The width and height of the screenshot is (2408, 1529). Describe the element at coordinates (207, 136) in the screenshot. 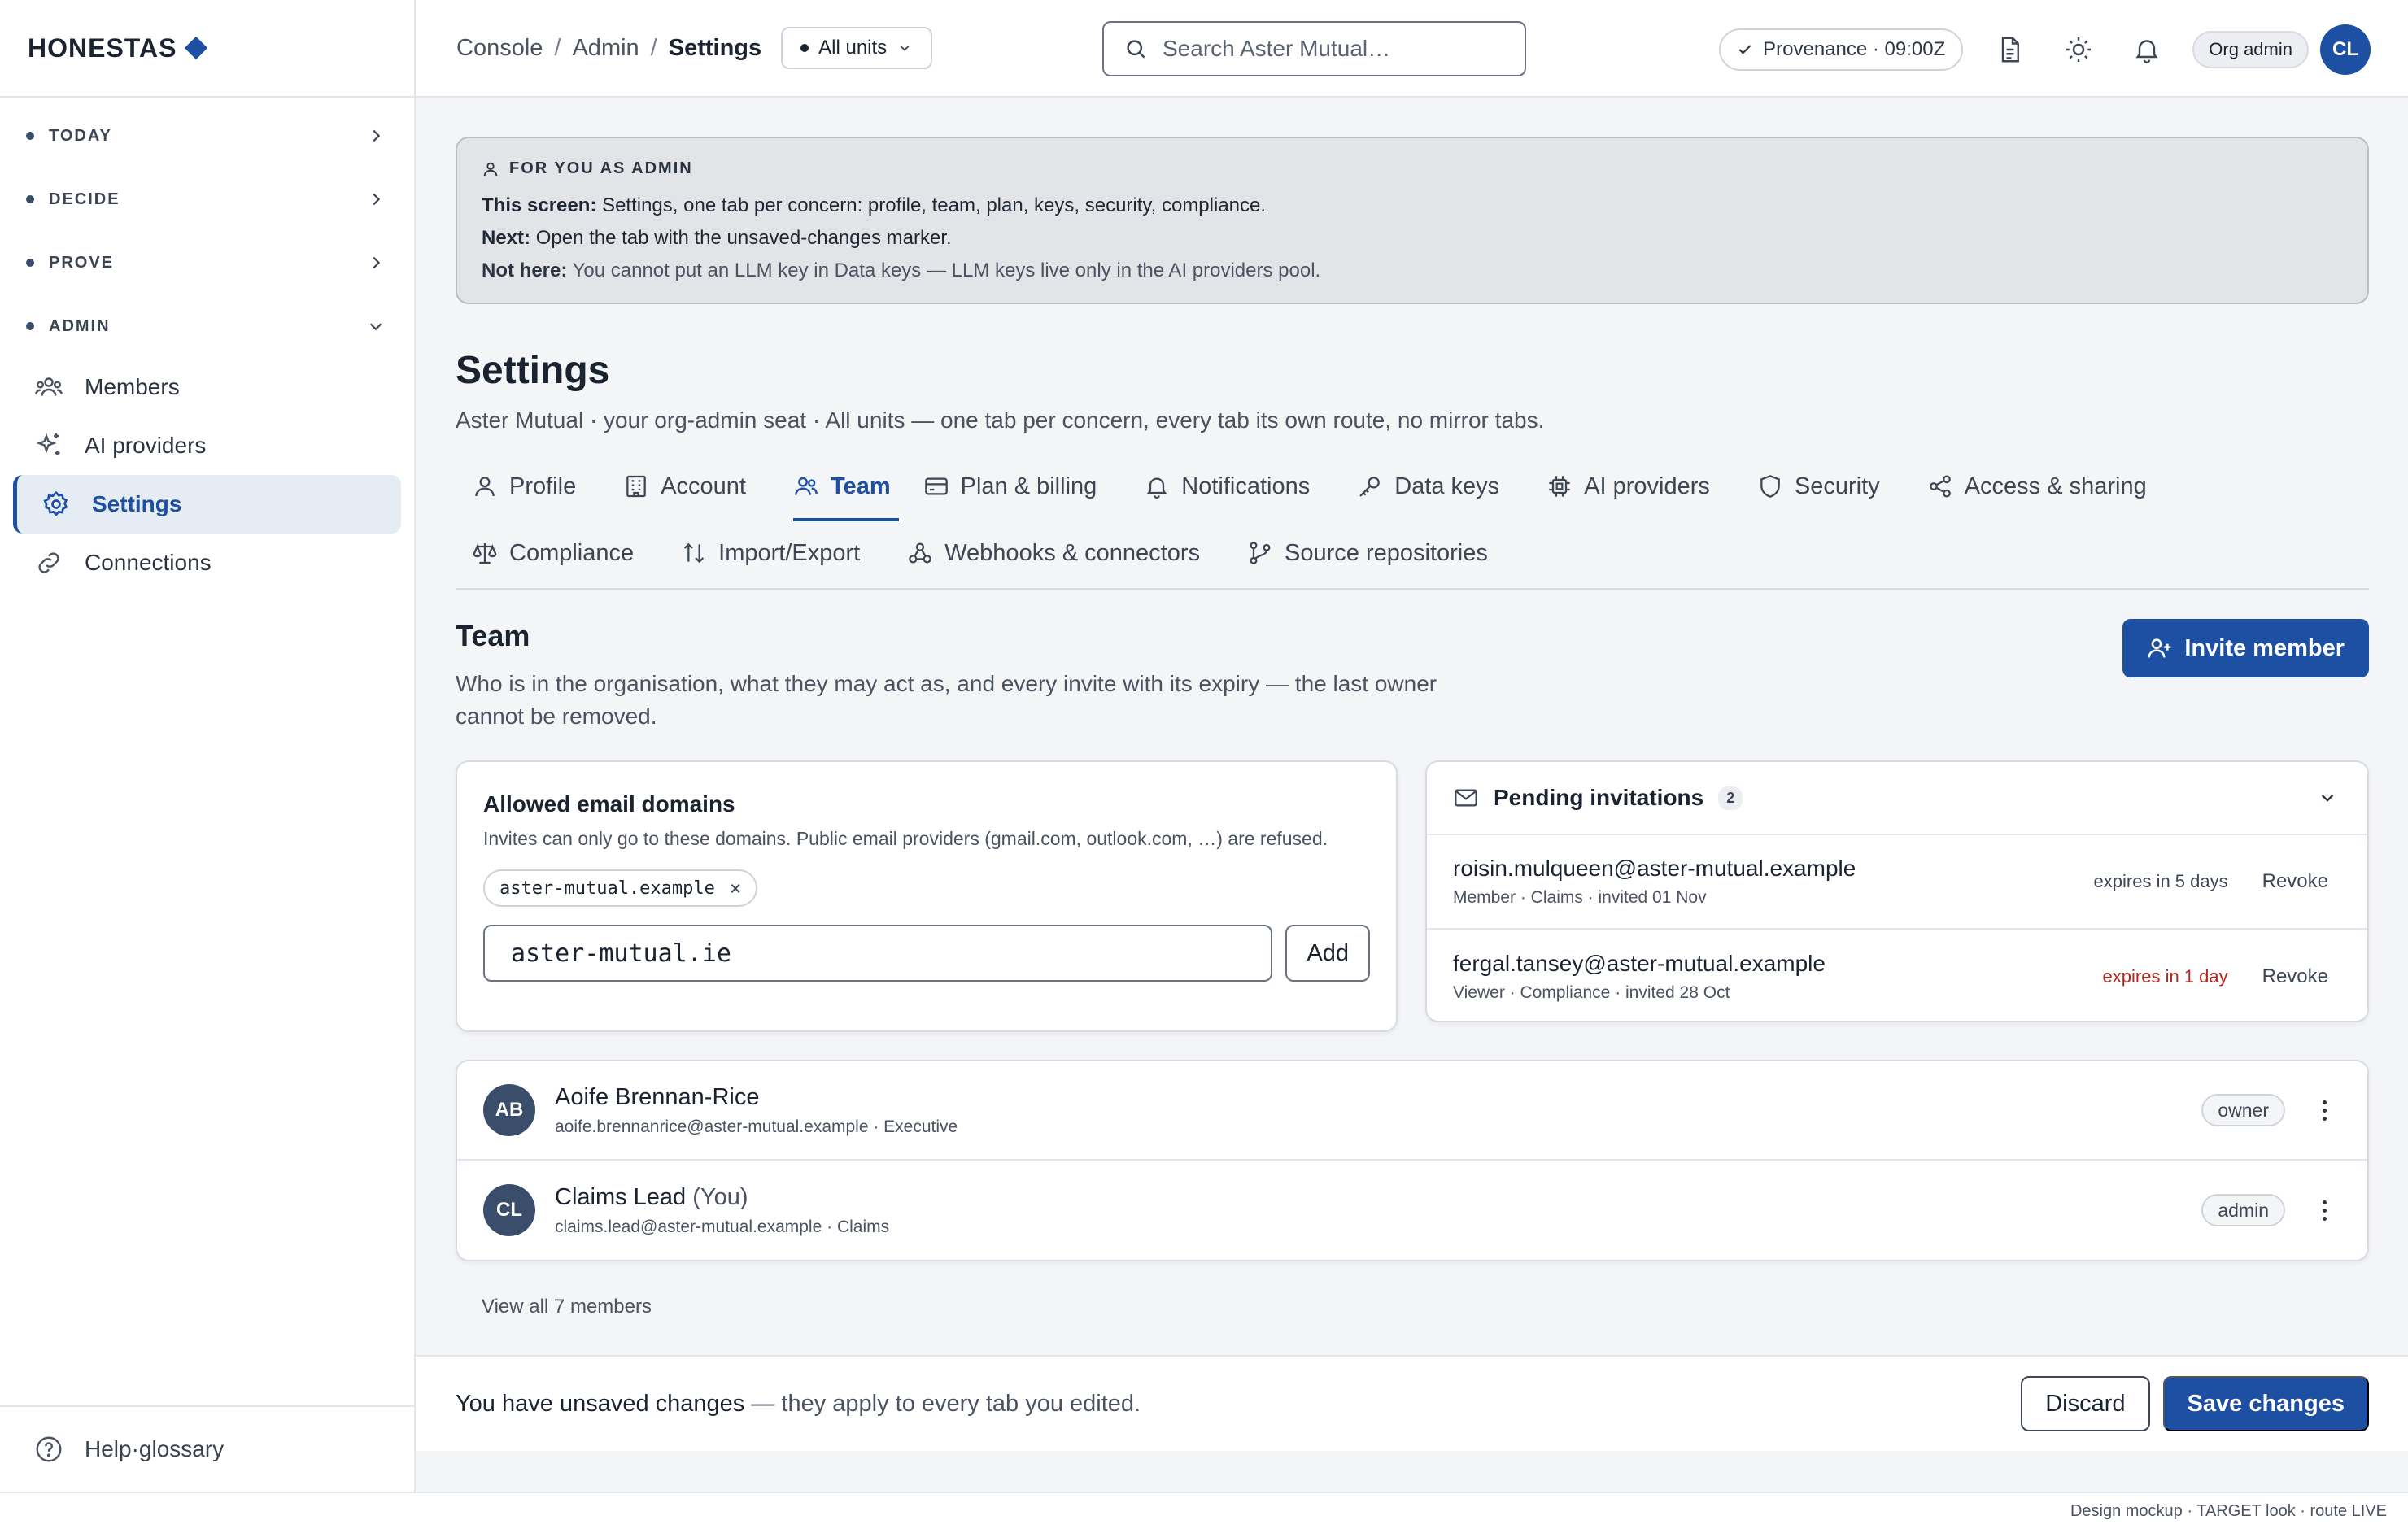

I see `nav-group-today: TODAY` at that location.